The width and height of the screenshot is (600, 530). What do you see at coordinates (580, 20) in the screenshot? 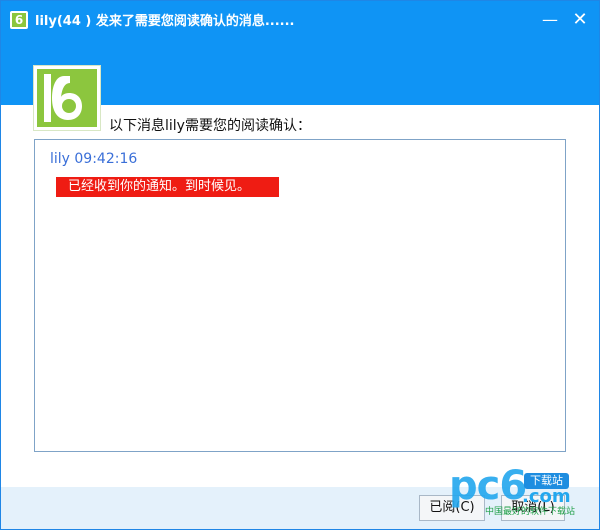
I see `close-button: ✕` at bounding box center [580, 20].